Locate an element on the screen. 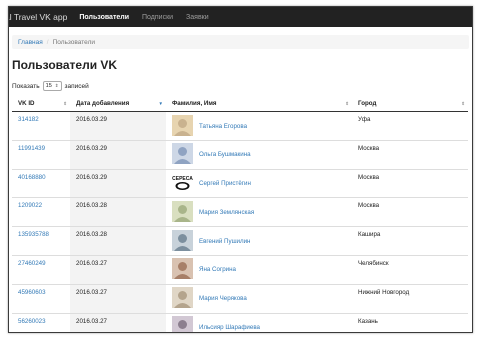 The width and height of the screenshot is (480, 337). cell-name: Ильсияр Шарафиева is located at coordinates (259, 322).